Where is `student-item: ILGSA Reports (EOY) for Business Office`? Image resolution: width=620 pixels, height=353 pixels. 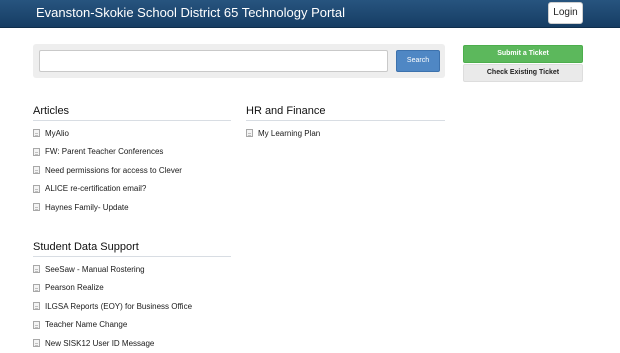
student-item: ILGSA Reports (EOY) for Business Office is located at coordinates (132, 306).